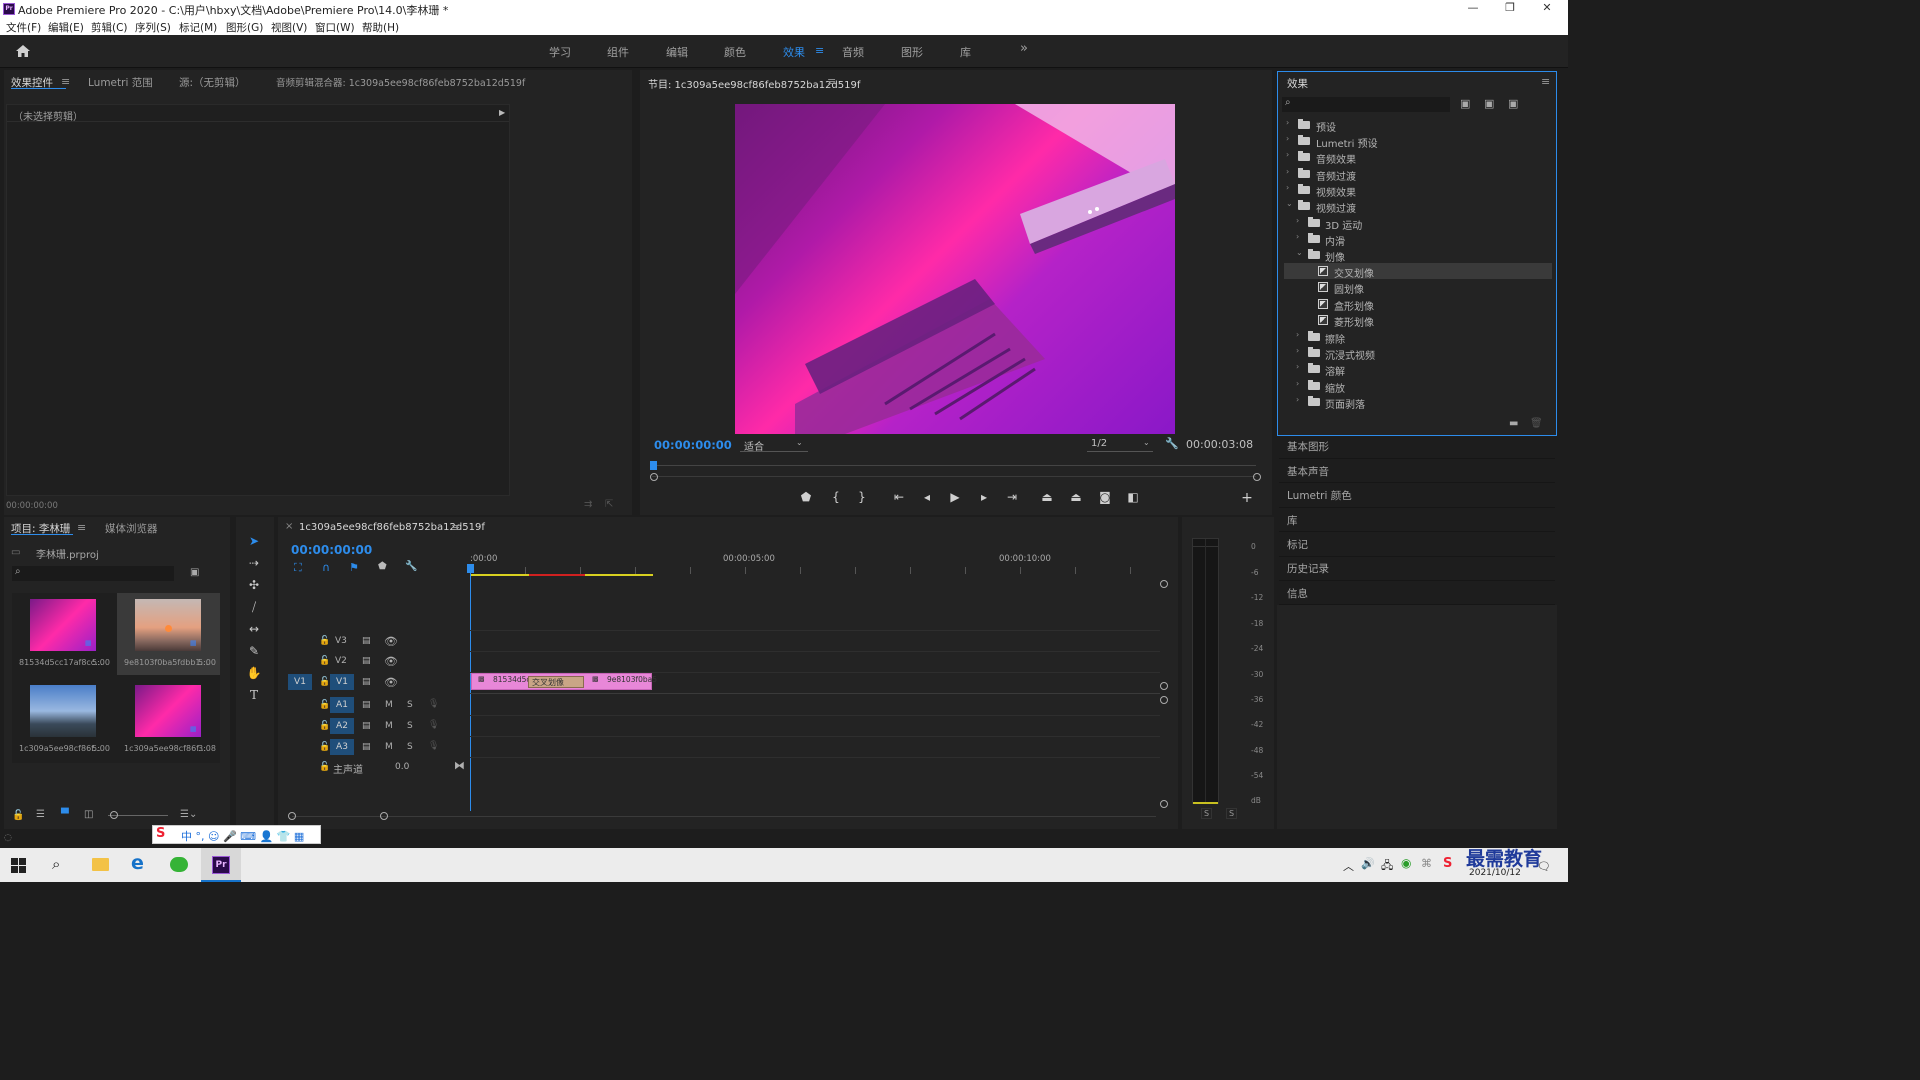  What do you see at coordinates (1297, 544) in the screenshot?
I see `panel-markers: 标记` at bounding box center [1297, 544].